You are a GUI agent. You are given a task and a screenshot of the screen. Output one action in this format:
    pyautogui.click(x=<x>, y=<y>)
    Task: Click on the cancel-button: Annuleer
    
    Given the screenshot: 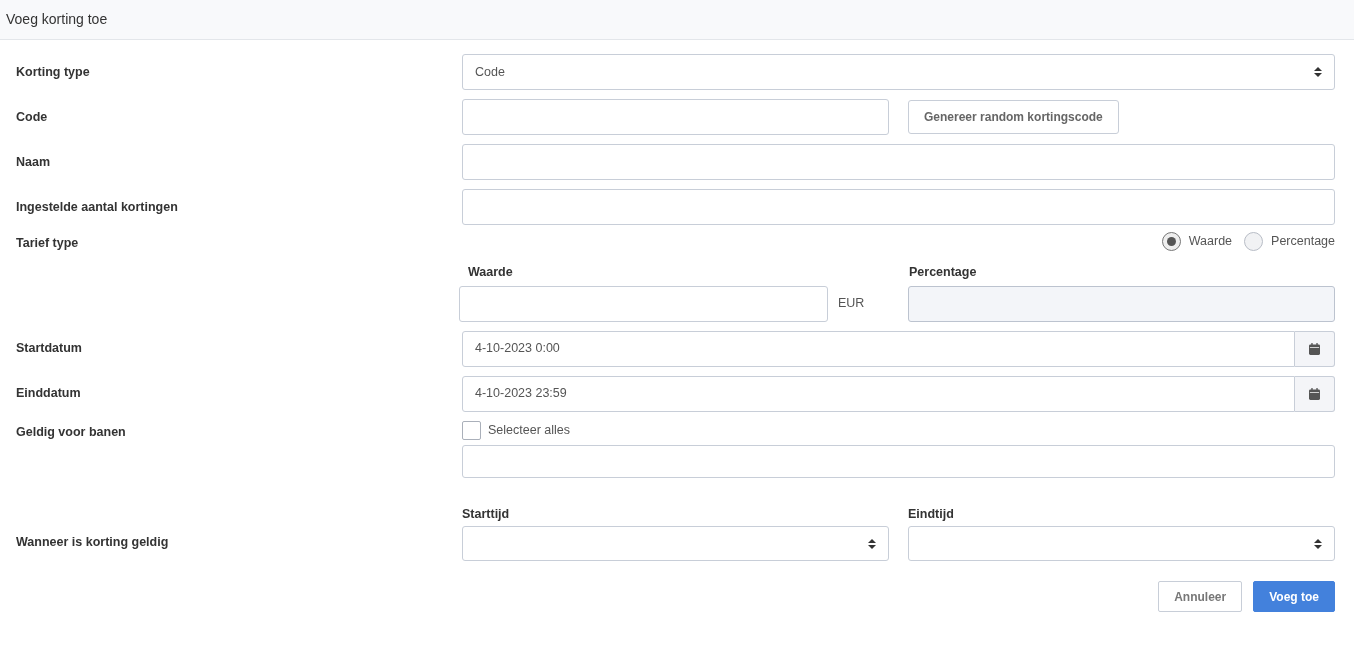 What is the action you would take?
    pyautogui.click(x=1200, y=597)
    